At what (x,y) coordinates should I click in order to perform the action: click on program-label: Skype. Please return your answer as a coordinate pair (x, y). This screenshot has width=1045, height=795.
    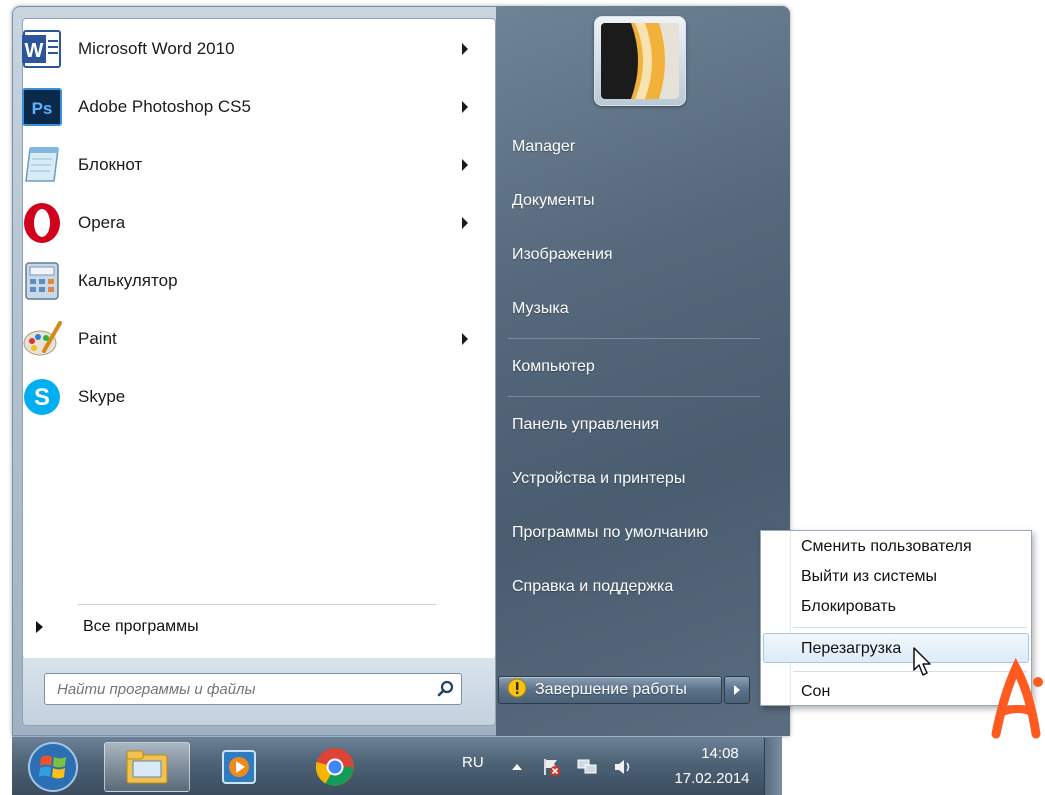
    Looking at the image, I should click on (102, 396).